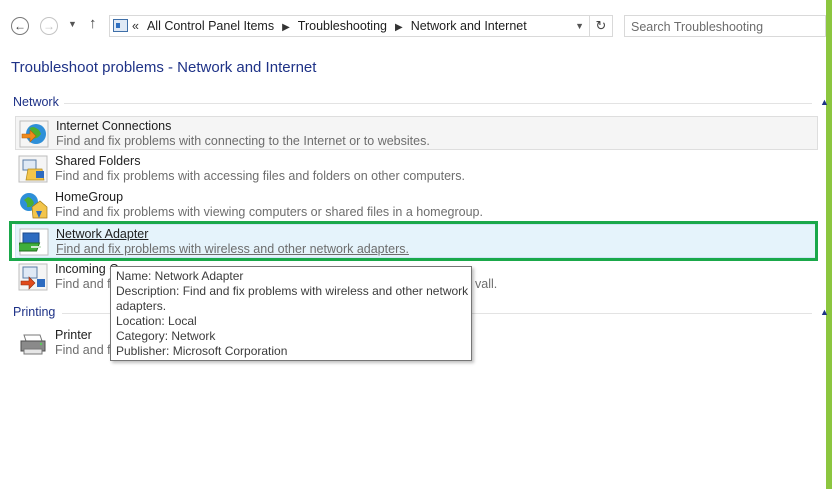 Image resolution: width=832 pixels, height=489 pixels. Describe the element at coordinates (210, 26) in the screenshot. I see `breadcrumb-all-control-panel-items: All Control Panel Items` at that location.